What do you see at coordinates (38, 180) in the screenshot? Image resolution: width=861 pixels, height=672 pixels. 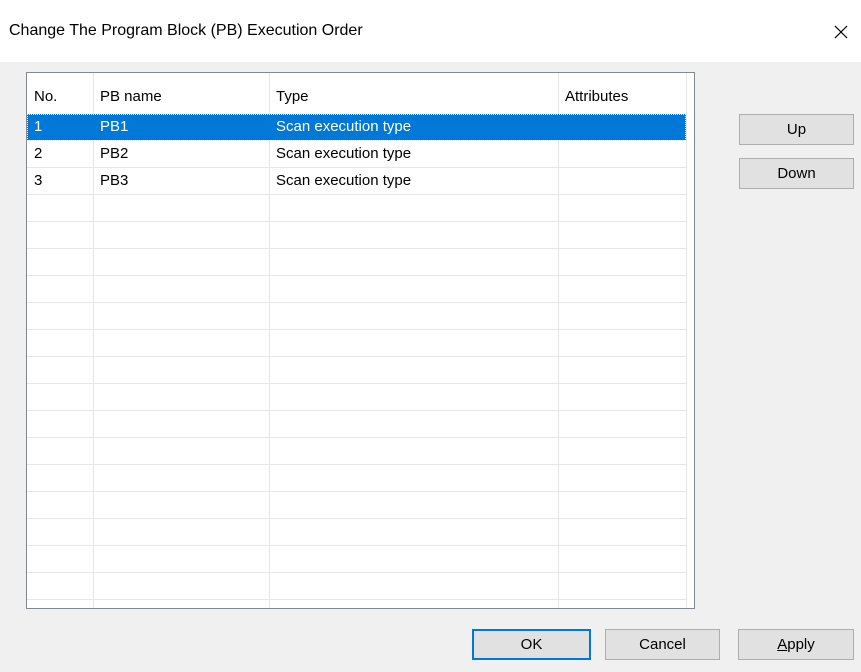 I see `cell-no: 3` at bounding box center [38, 180].